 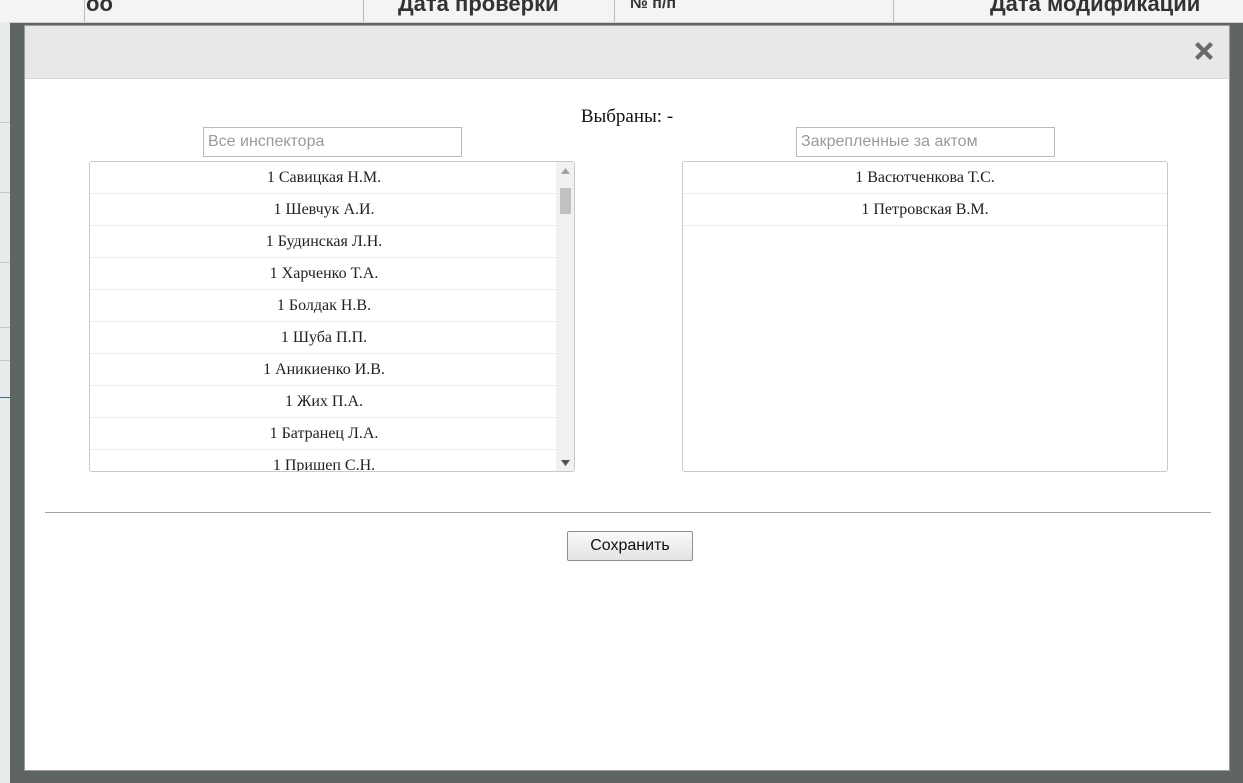 I want to click on background-header-cell: Дата модификации, so click(x=1095, y=8).